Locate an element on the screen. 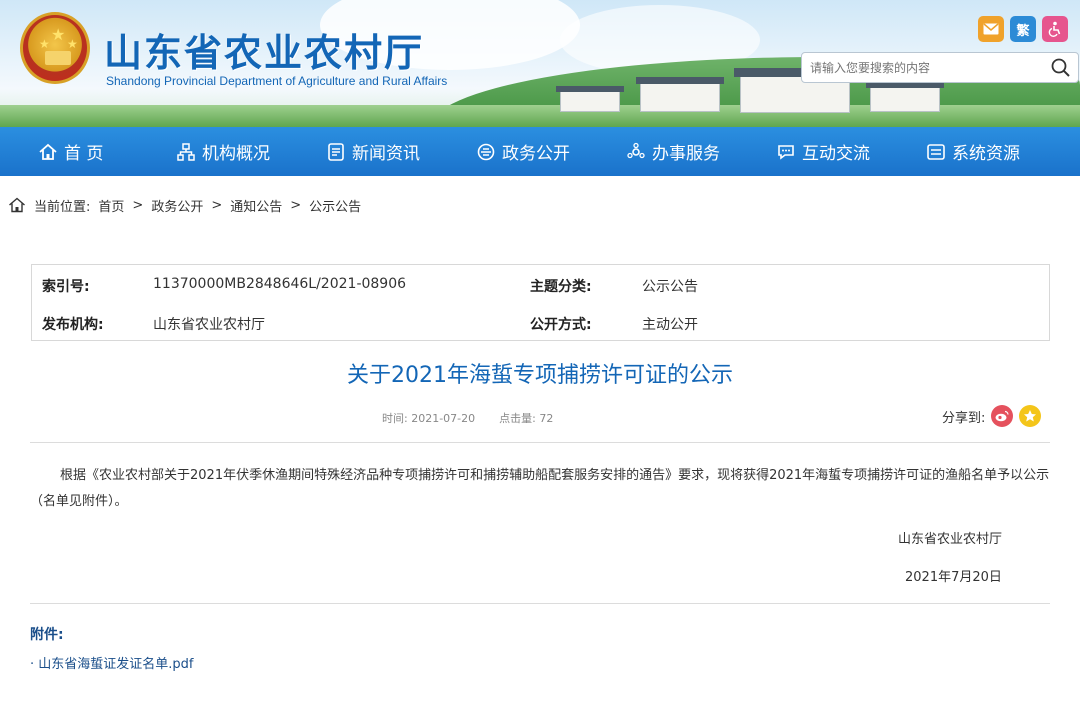  system-icon is located at coordinates (936, 151).